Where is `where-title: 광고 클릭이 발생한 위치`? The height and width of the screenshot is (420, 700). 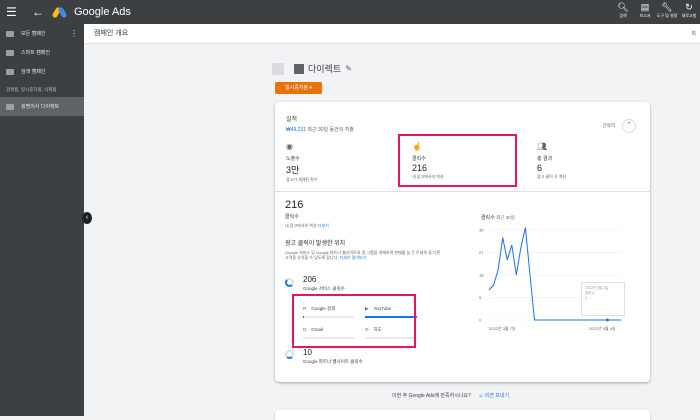 where-title: 광고 클릭이 발생한 위치 is located at coordinates (315, 244).